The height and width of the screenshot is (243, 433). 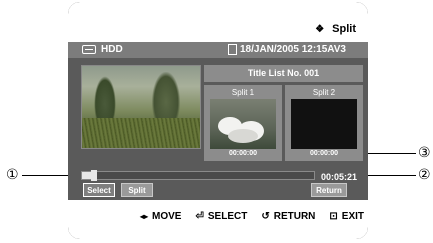 What do you see at coordinates (218, 22) in the screenshot?
I see `title-bar: ❖ Split` at bounding box center [218, 22].